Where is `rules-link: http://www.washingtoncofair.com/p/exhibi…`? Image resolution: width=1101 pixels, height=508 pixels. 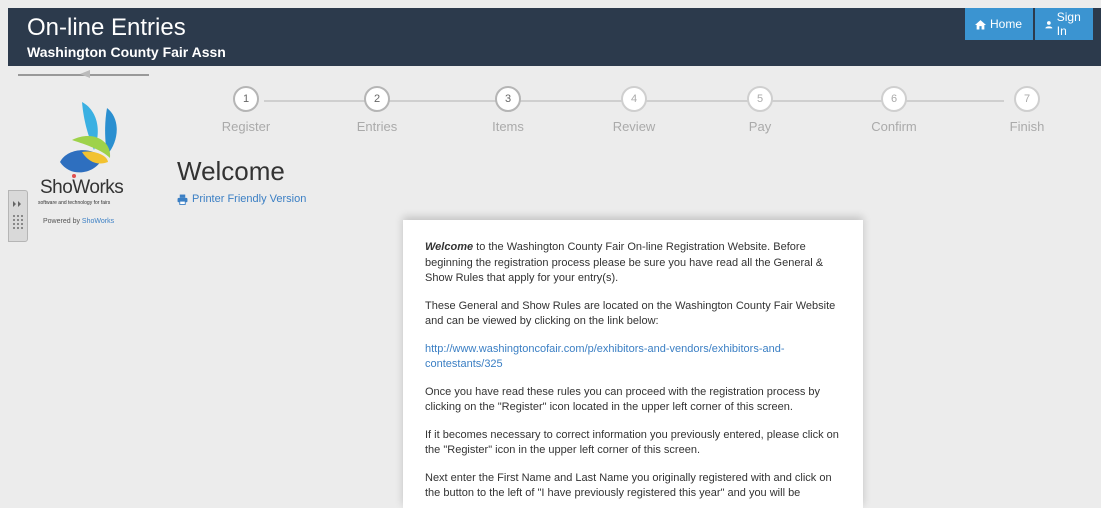
rules-link: http://www.washingtoncofair.com/p/exhibi… is located at coordinates (605, 357).